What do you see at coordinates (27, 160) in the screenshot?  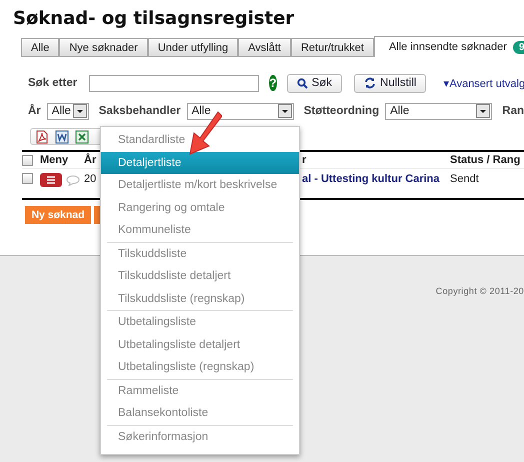 I see `select-all-checkbox` at bounding box center [27, 160].